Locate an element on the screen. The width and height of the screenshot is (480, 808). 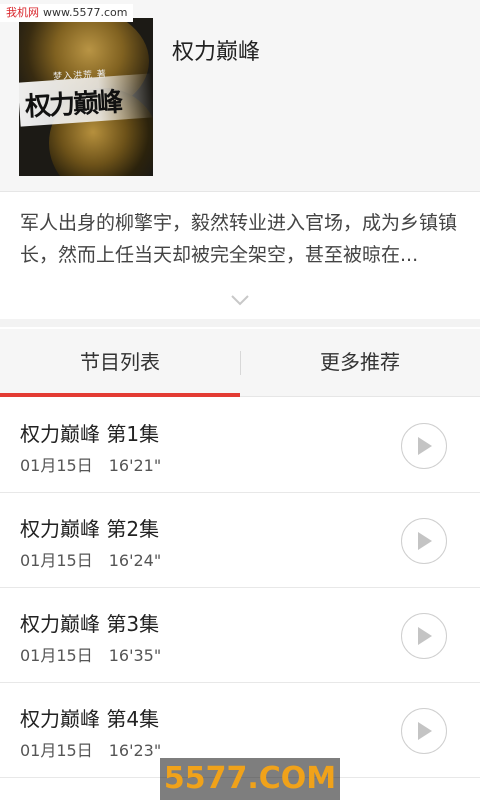
tab-episode-list: 节目列表 is located at coordinates (120, 363).